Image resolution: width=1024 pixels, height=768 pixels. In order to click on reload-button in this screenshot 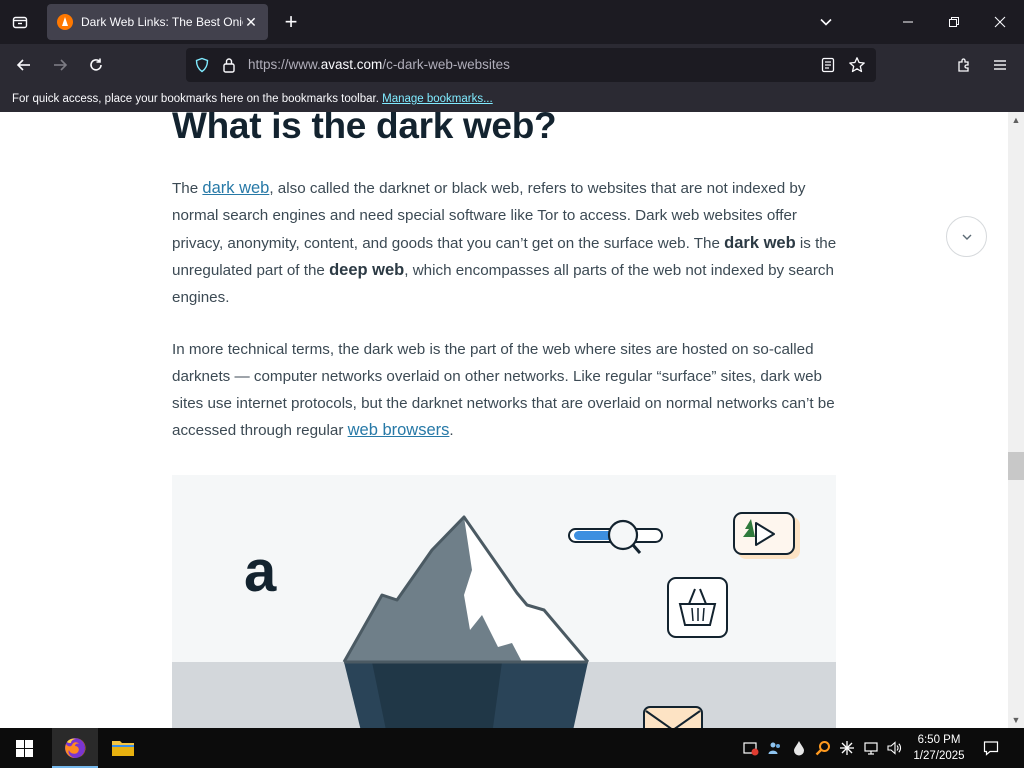, I will do `click(96, 65)`.